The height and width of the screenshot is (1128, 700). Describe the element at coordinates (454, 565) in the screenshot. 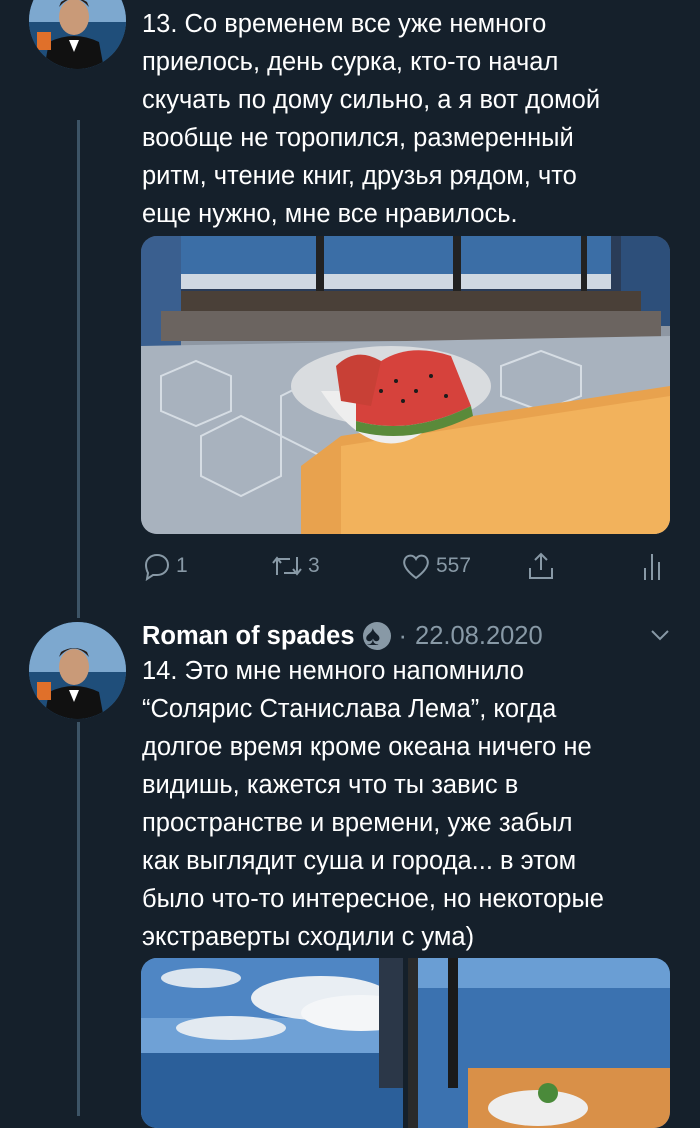

I see `like-count: 557` at that location.